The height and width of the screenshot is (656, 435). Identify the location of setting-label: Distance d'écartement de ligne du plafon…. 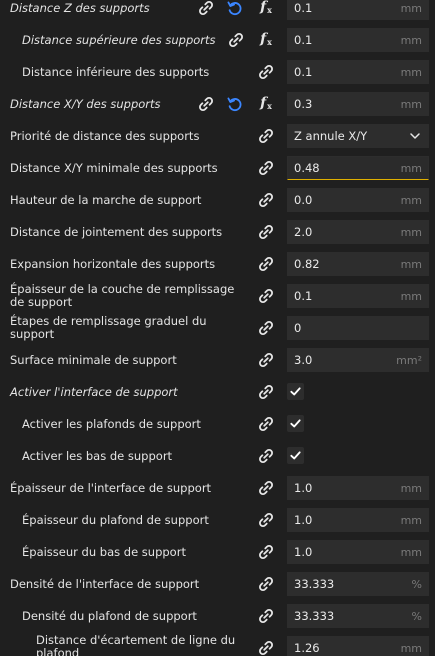
(136, 644).